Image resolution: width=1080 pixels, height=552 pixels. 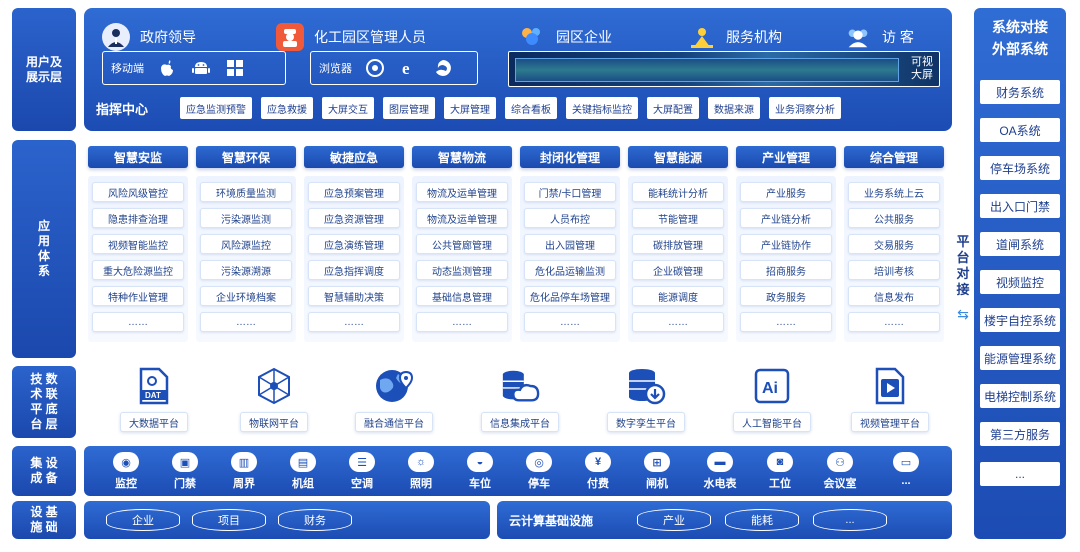 I want to click on app-item: 能源调度, so click(x=678, y=296).